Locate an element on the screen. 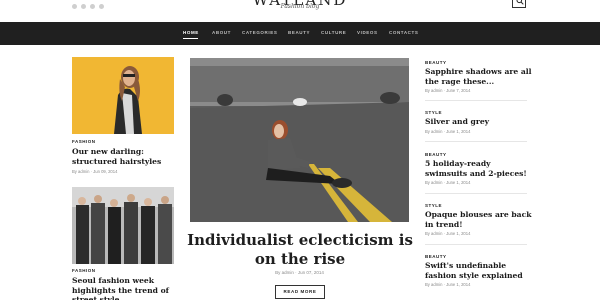 The image size is (600, 300). search-icon is located at coordinates (520, 2).